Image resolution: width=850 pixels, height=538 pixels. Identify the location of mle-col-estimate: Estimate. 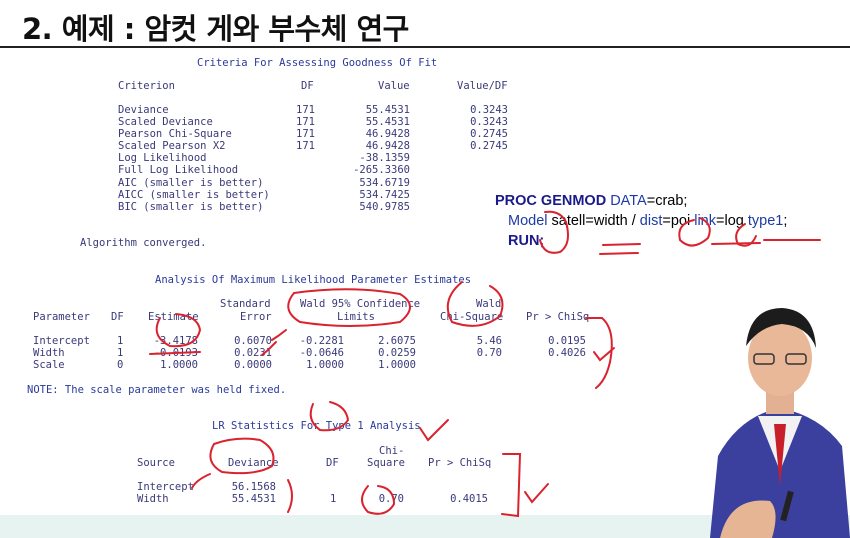
(173, 317).